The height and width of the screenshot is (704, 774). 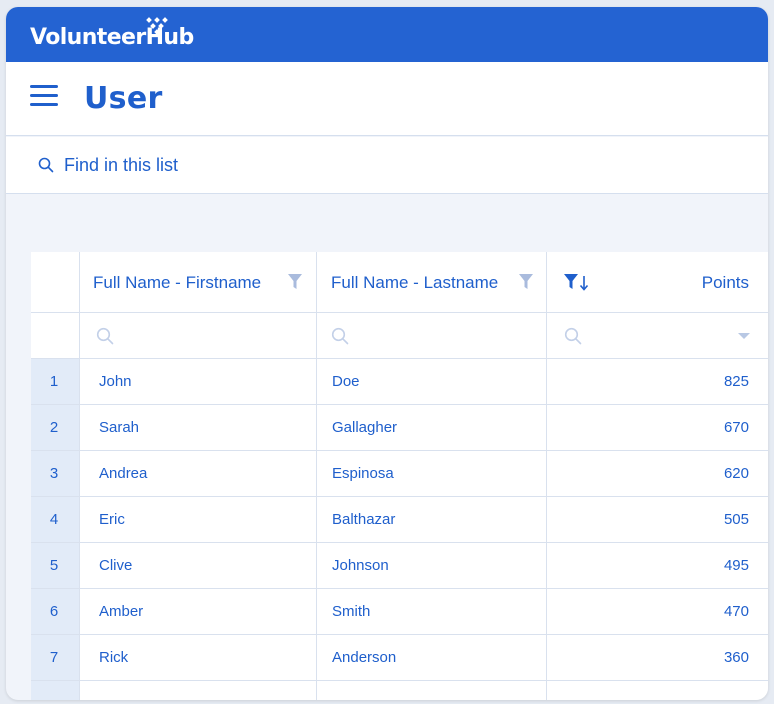 What do you see at coordinates (351, 611) in the screenshot?
I see `lastname-cell: Smith` at bounding box center [351, 611].